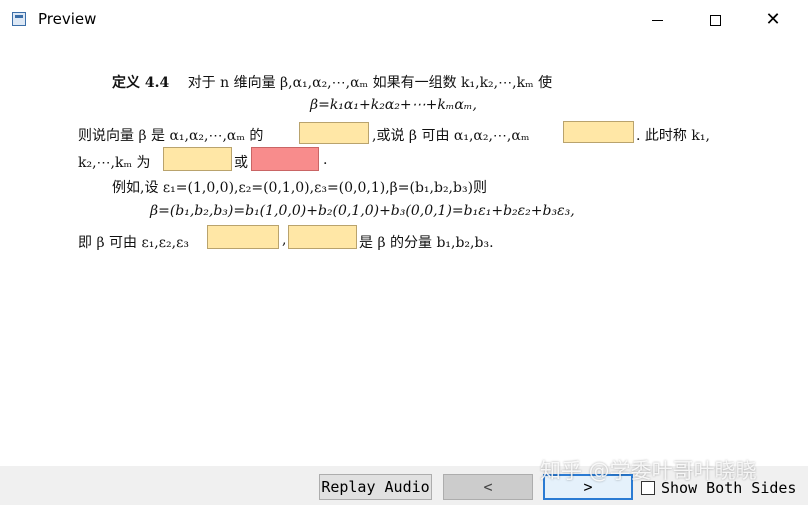 The image size is (808, 505). I want to click on maximize-icon, so click(715, 20).